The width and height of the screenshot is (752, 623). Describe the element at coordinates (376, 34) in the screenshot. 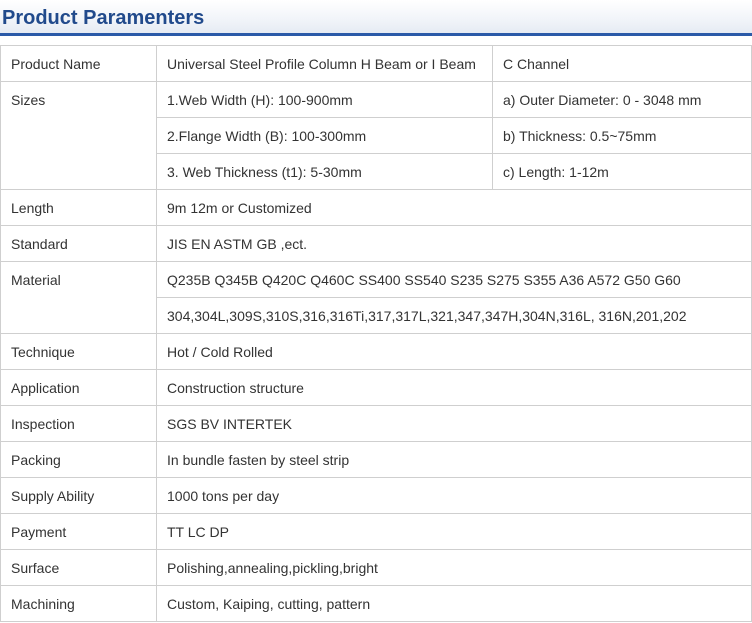

I see `title-underline` at that location.